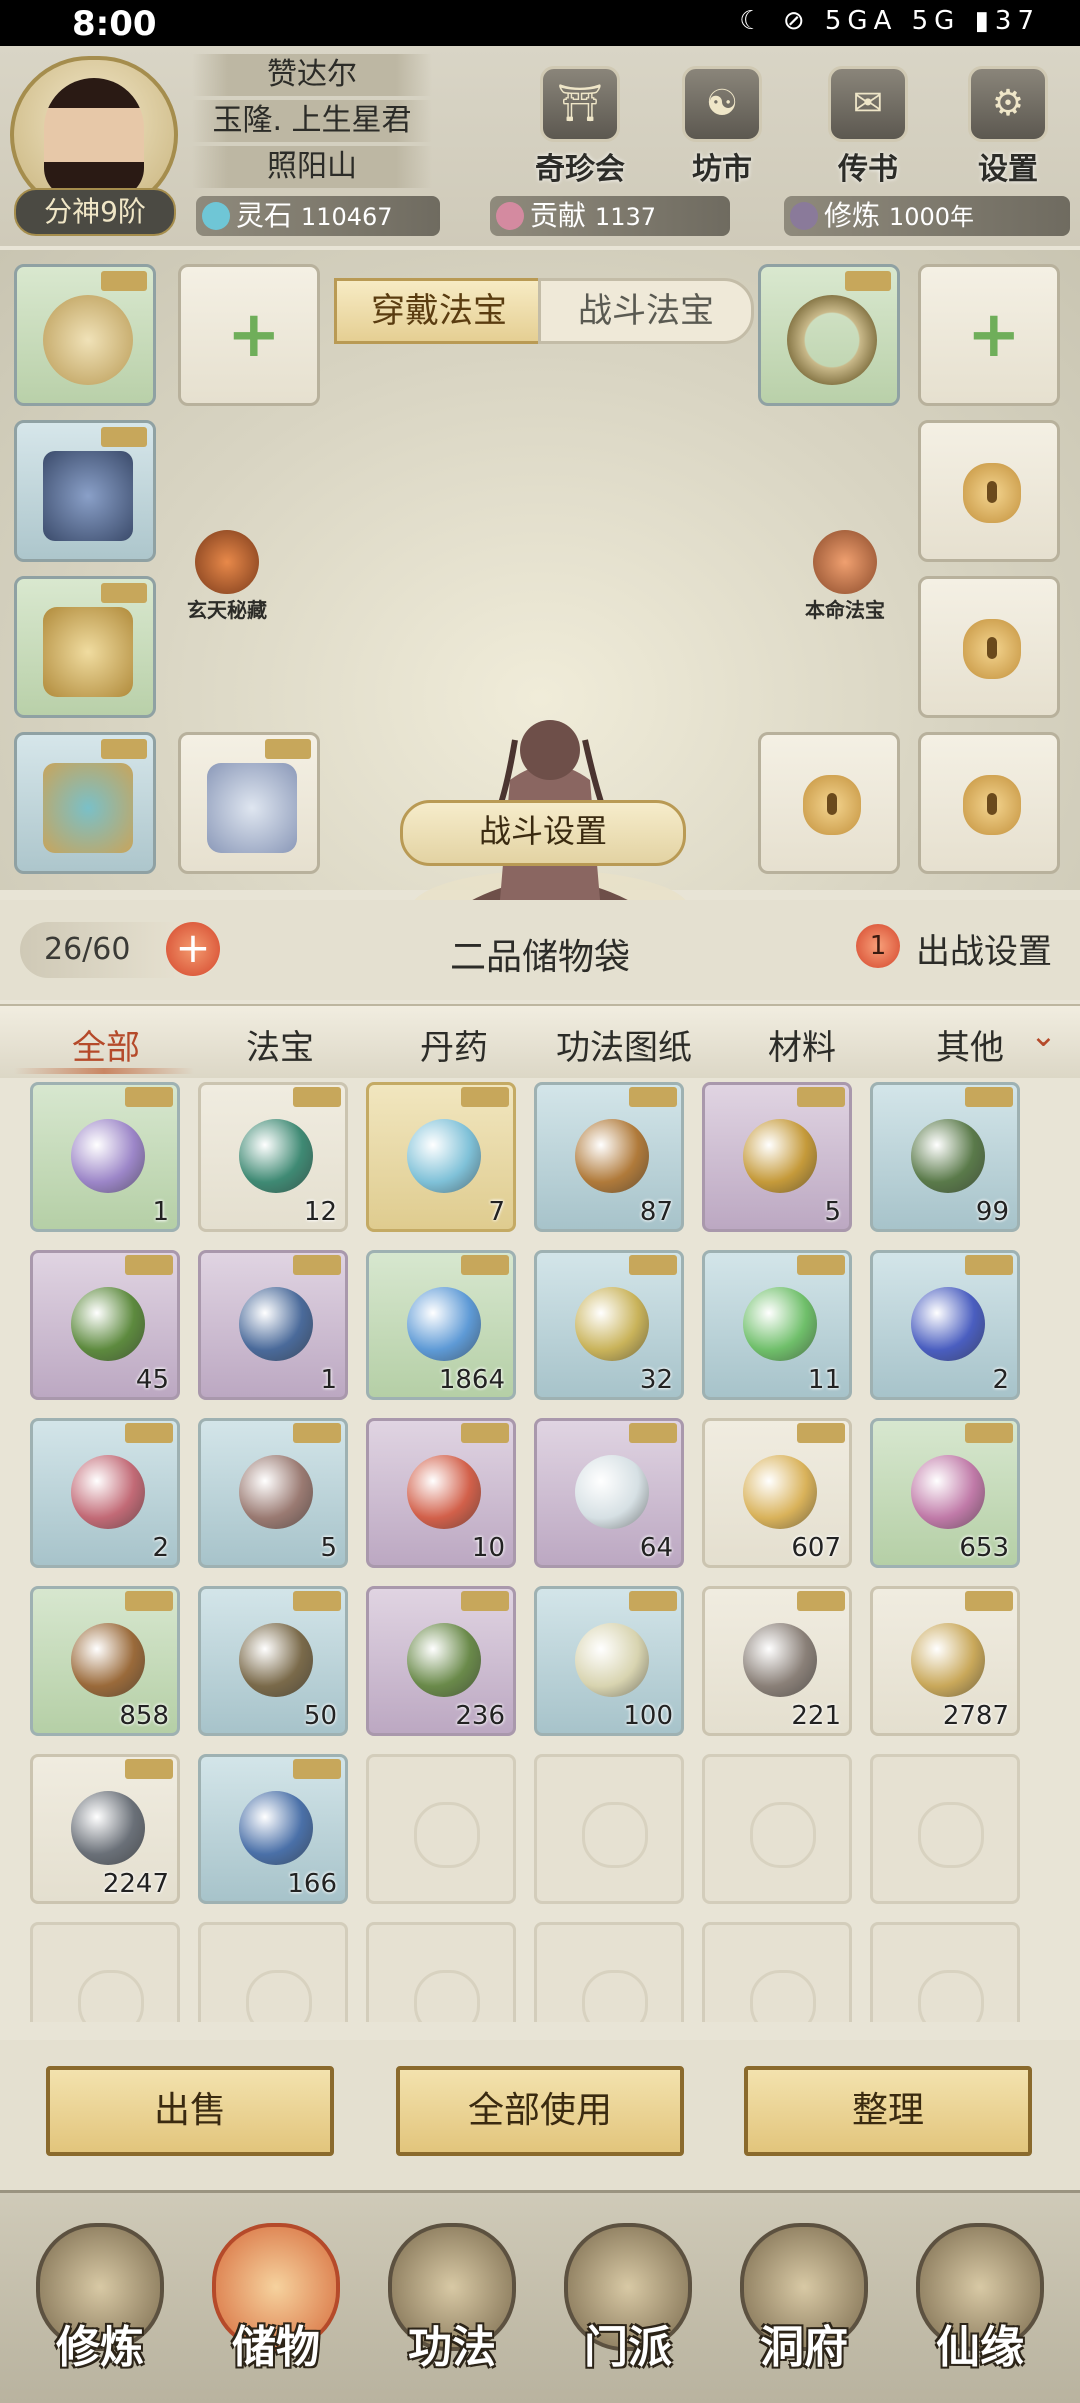 The height and width of the screenshot is (2403, 1080). What do you see at coordinates (273, 1157) in the screenshot?
I see `inventory-item: 12` at bounding box center [273, 1157].